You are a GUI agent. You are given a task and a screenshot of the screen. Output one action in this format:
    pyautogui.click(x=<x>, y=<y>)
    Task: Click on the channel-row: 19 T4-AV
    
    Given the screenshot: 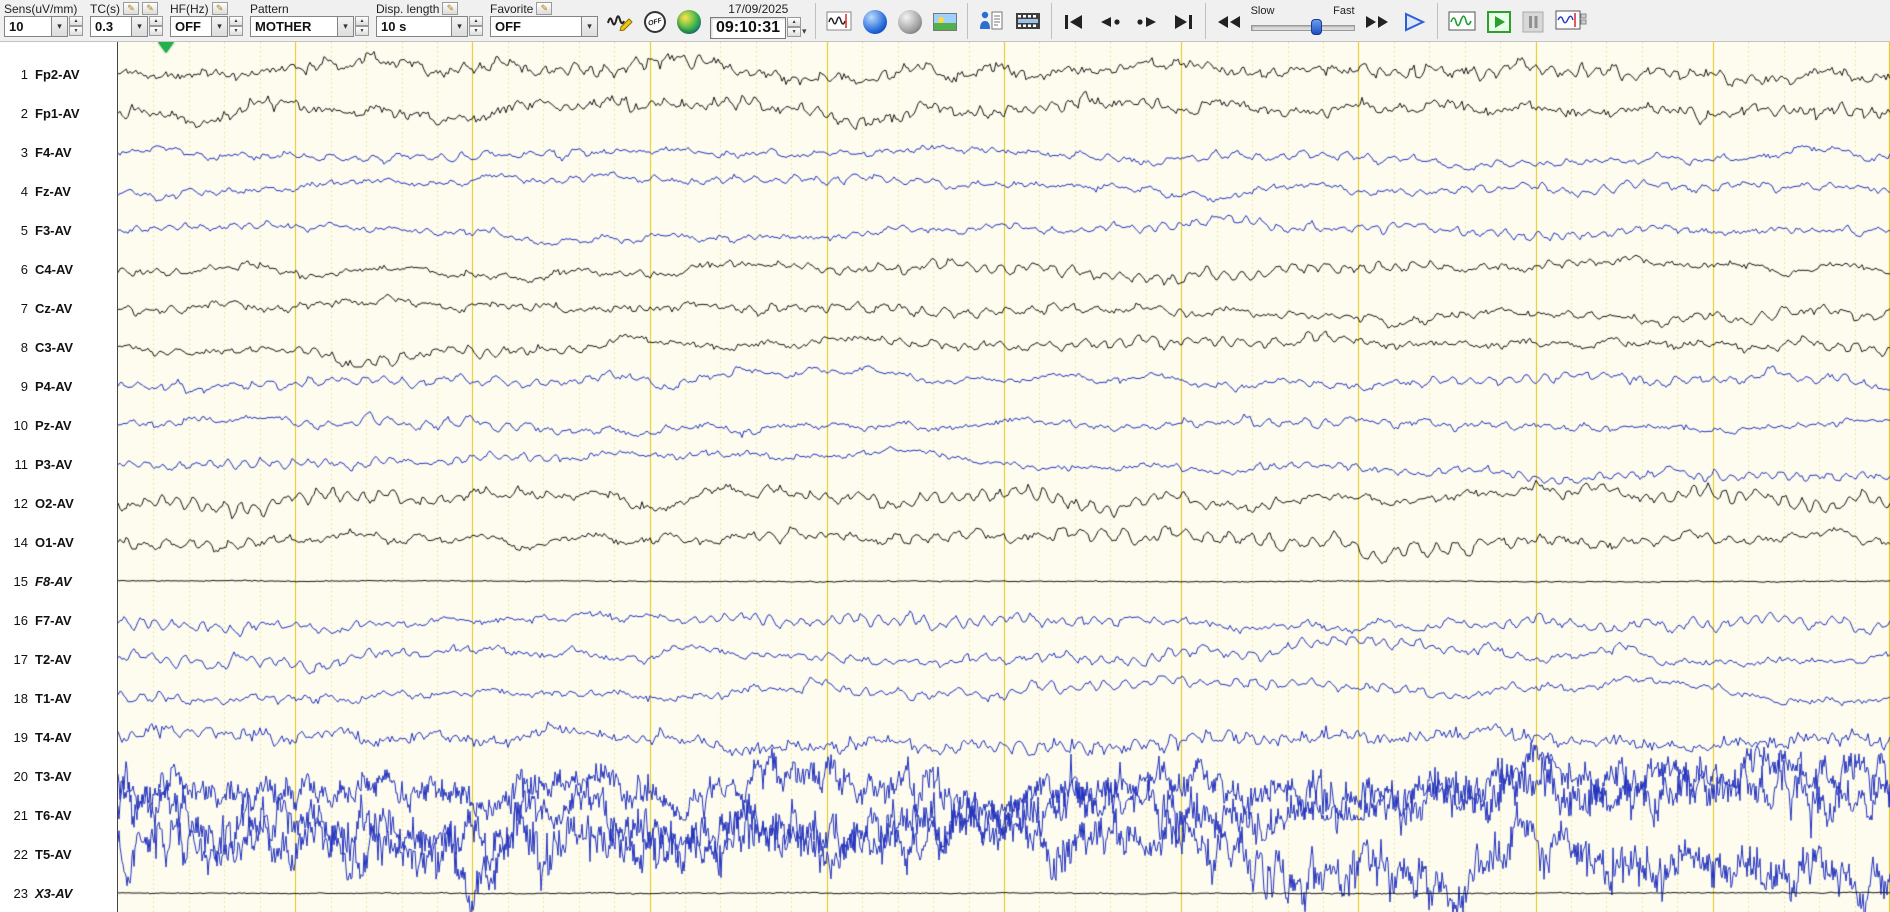 What is the action you would take?
    pyautogui.click(x=58, y=737)
    